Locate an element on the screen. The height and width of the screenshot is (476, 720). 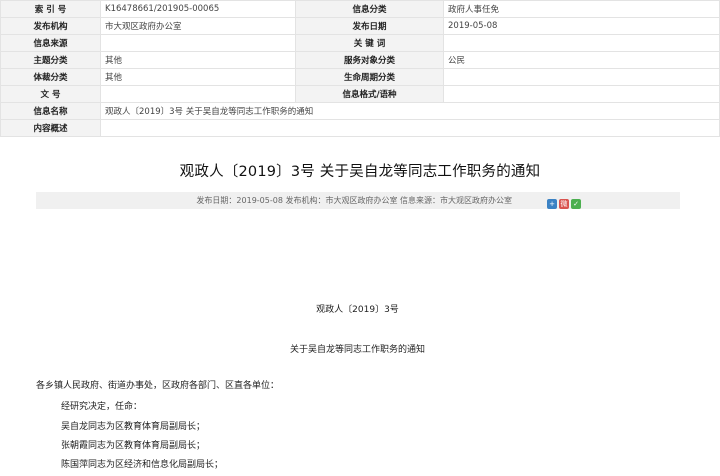
metadata-row: 主题分类 其他 服务对象分类 公民 is located at coordinates (360, 60).